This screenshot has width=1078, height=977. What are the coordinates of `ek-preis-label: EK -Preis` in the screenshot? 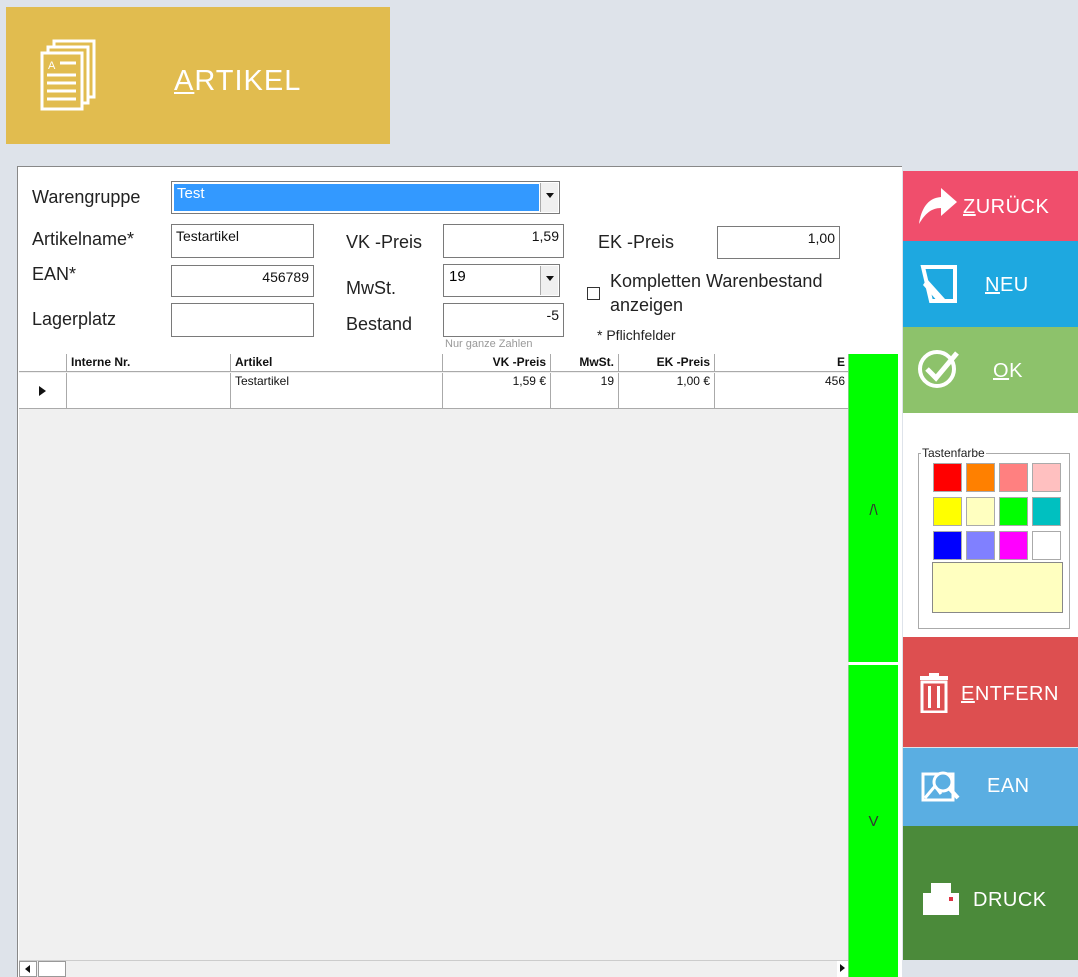 It's located at (636, 242).